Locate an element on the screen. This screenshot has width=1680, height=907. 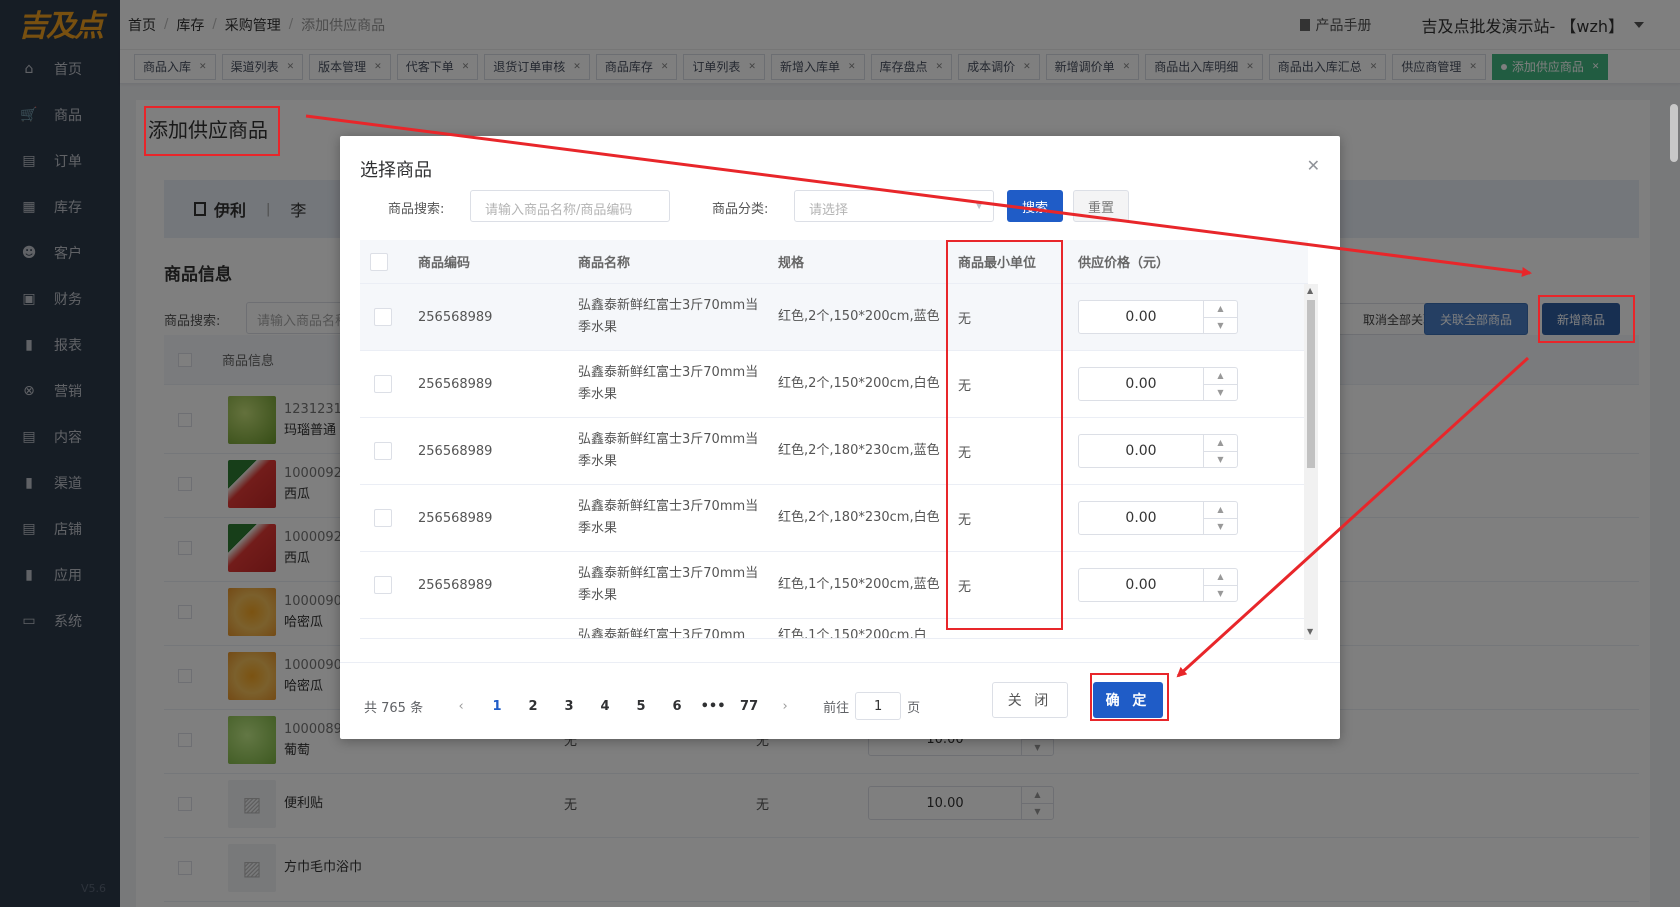
column-name: 商品名称 is located at coordinates (604, 263).